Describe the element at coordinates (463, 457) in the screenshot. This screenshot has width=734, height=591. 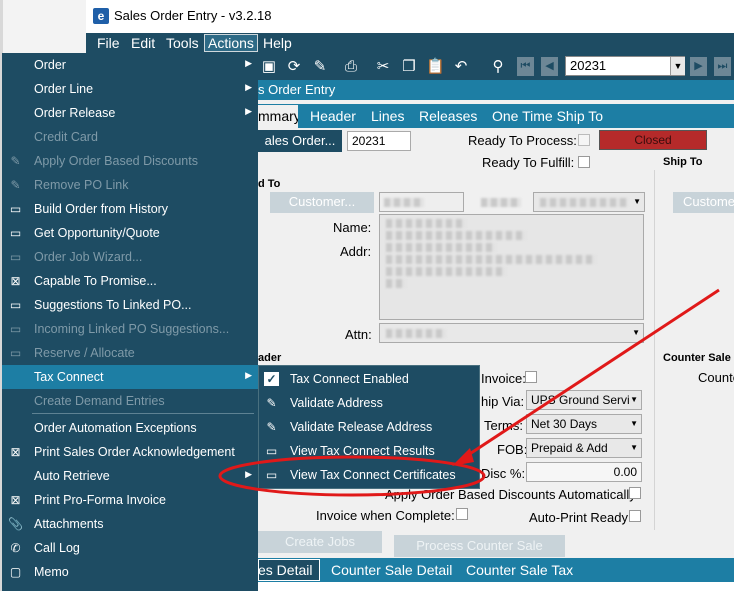
I see `annotation-arrowhead` at that location.